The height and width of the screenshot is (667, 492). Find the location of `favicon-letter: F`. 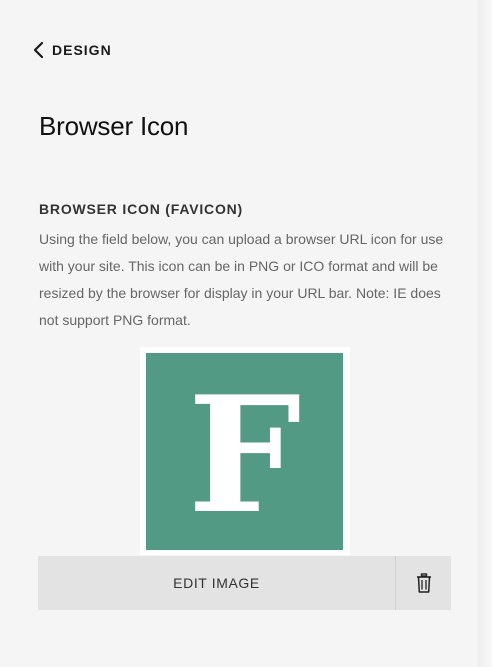

favicon-letter: F is located at coordinates (244, 454).